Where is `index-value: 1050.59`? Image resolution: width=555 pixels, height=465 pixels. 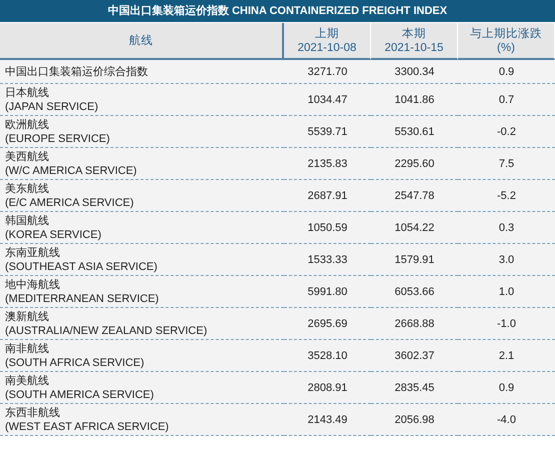
index-value: 1050.59 is located at coordinates (327, 227).